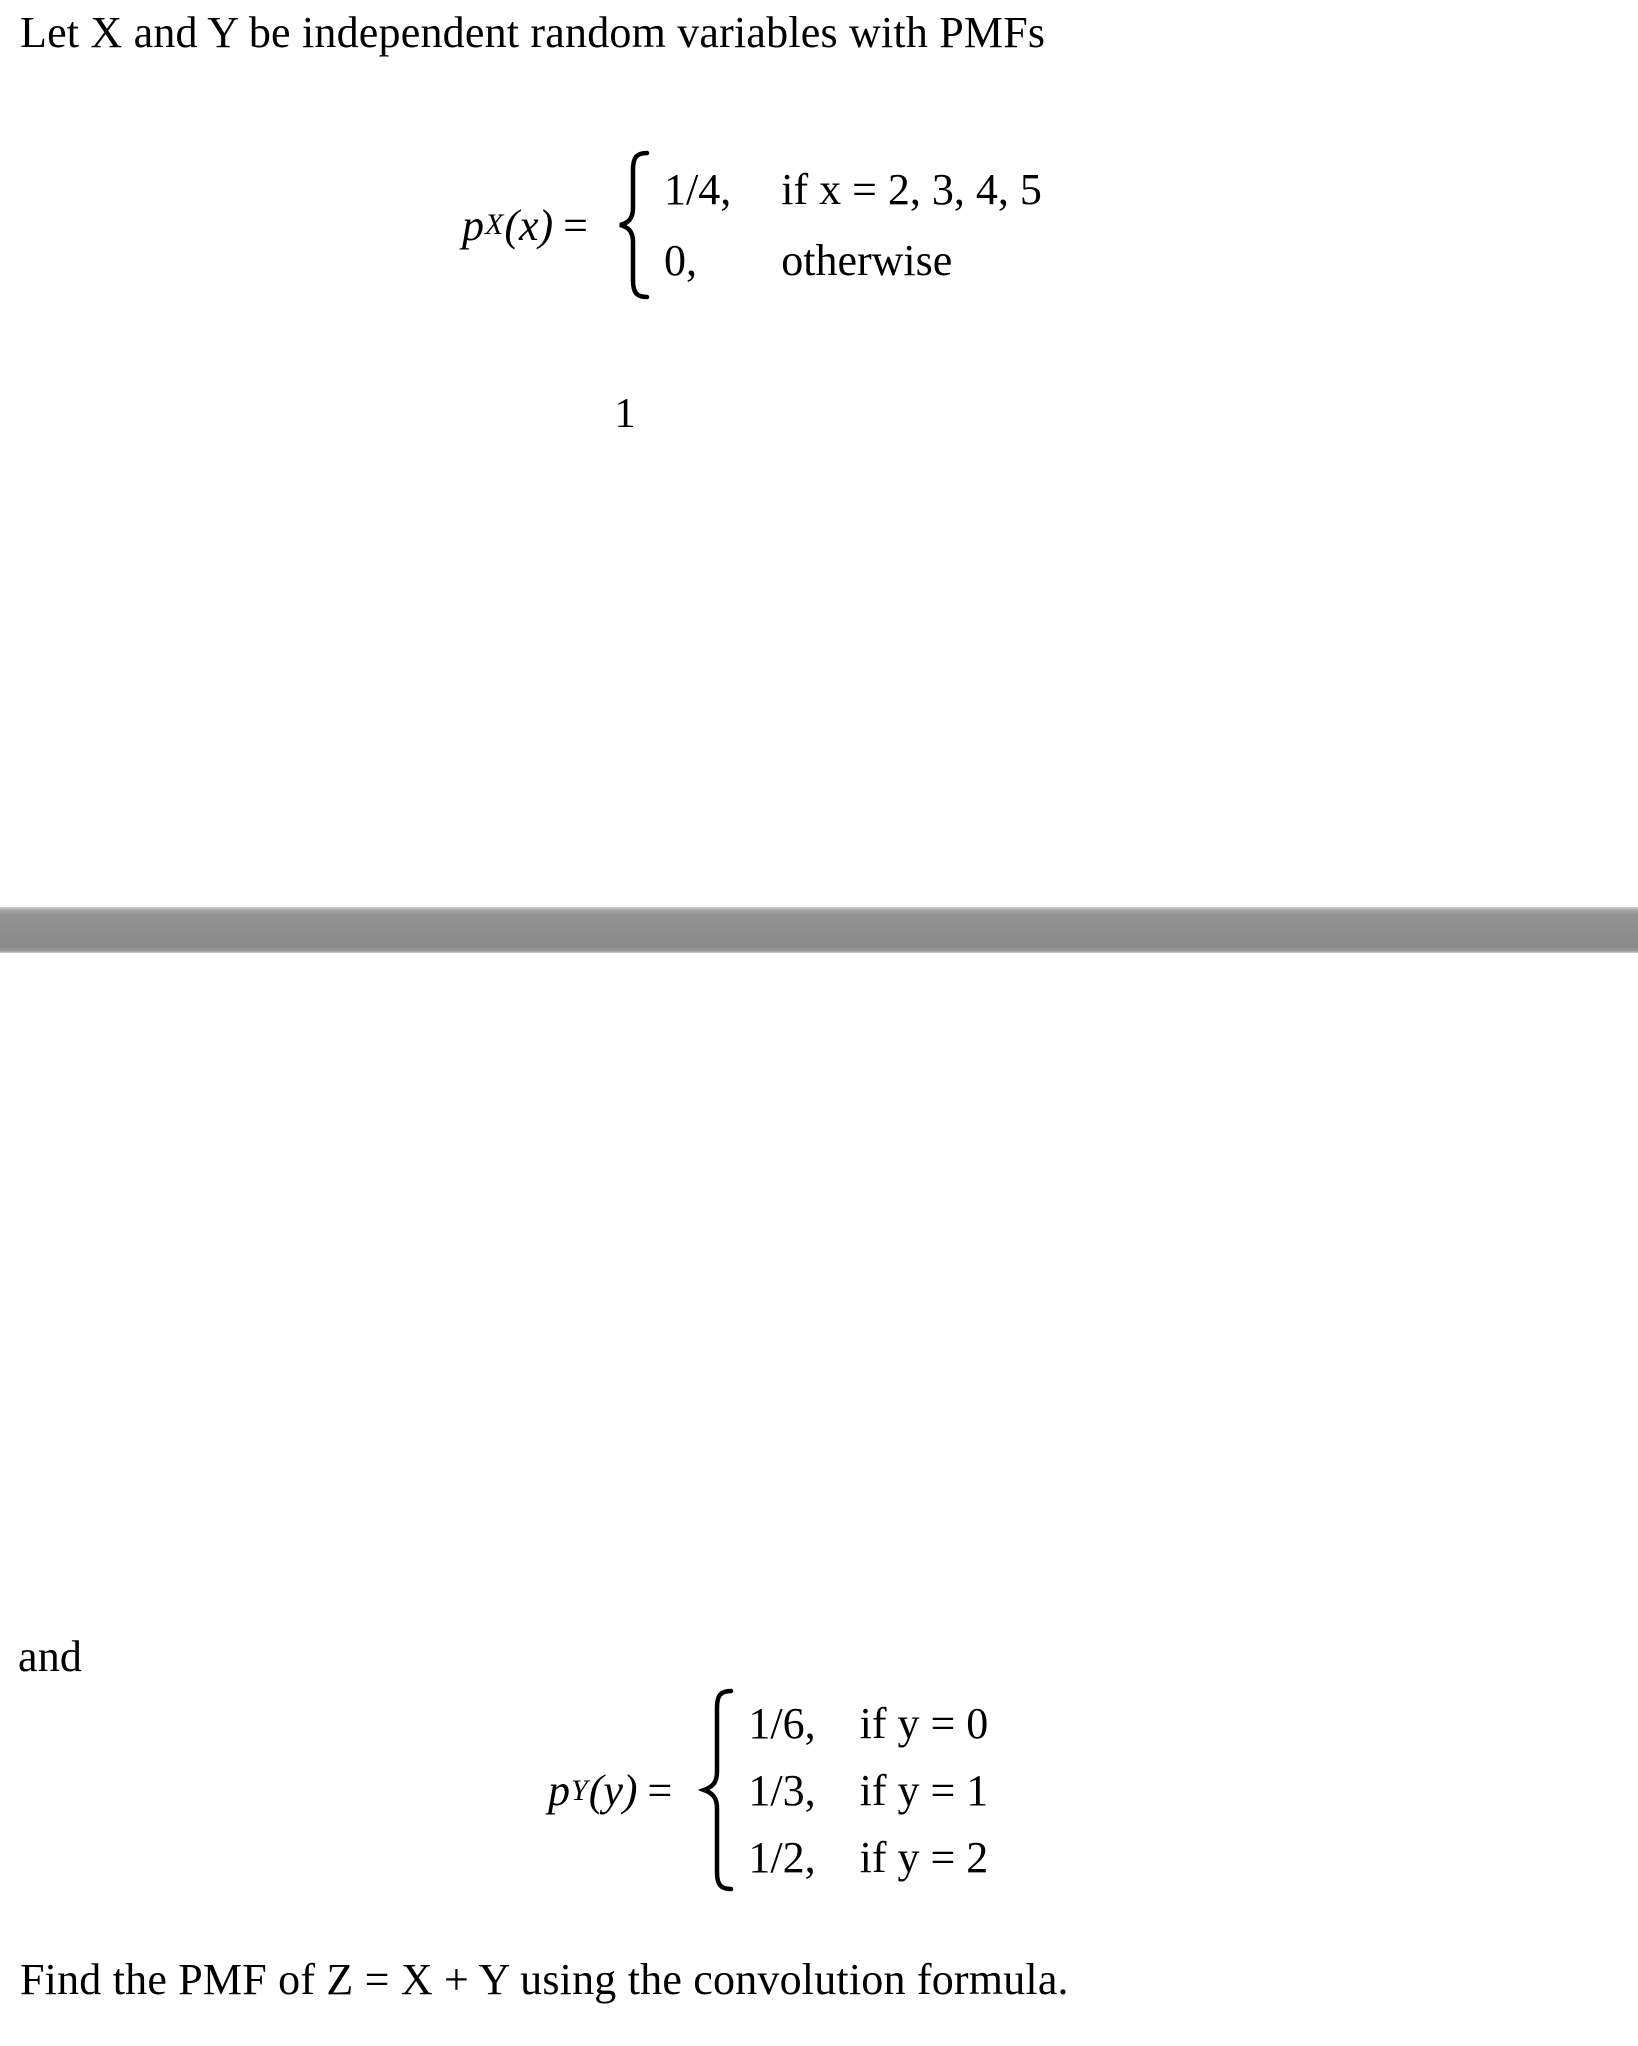 The height and width of the screenshot is (2046, 1638). I want to click on equation-py-case-1-value: 1/3,, so click(782, 1790).